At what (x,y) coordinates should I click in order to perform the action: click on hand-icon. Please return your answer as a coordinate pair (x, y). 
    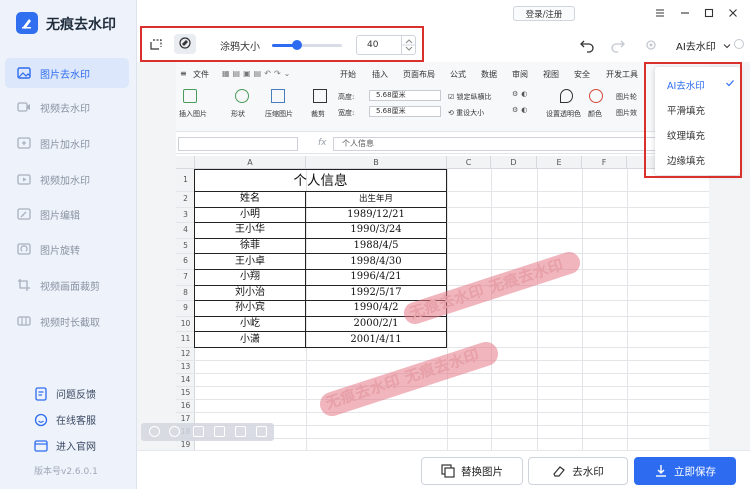
    Looking at the image, I should click on (240, 431).